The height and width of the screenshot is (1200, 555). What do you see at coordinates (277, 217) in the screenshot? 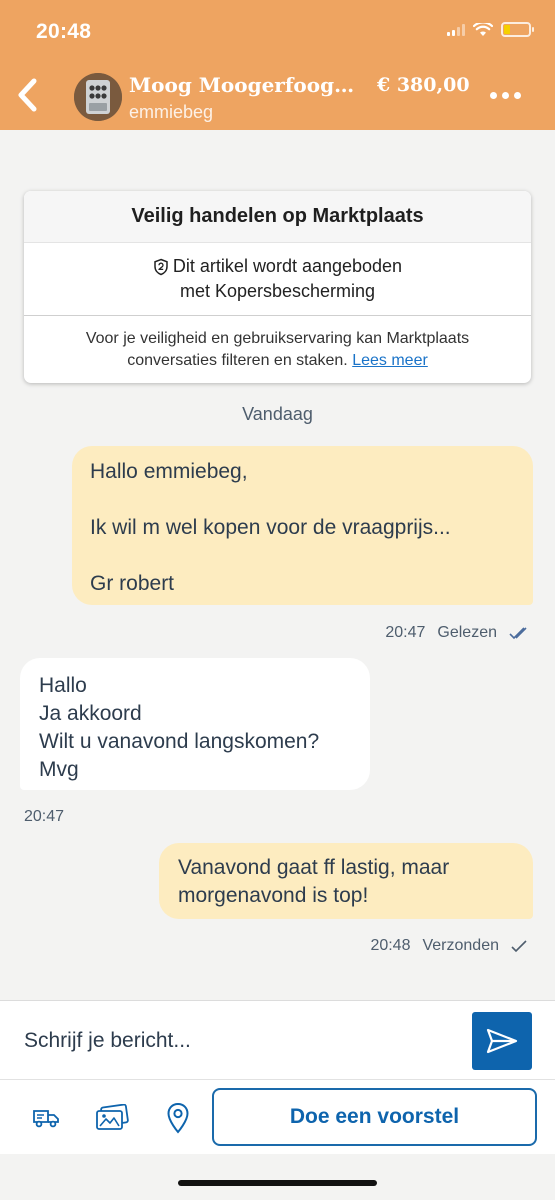
I see `safe-trading-title: Veilig handelen op Marktplaats` at bounding box center [277, 217].